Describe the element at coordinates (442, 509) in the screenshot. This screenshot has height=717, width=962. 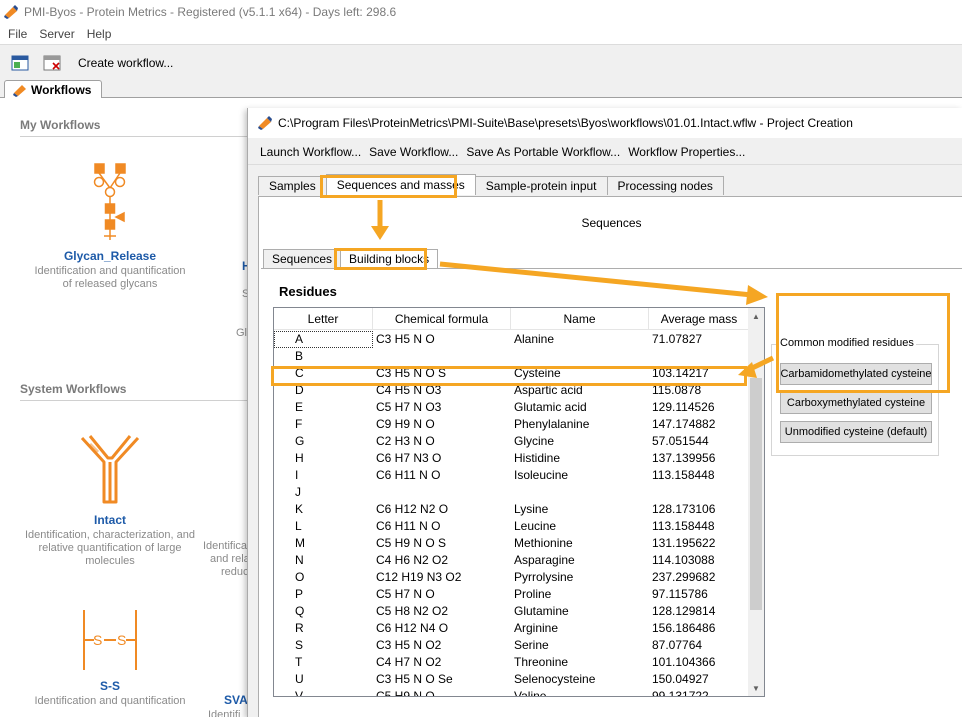
I see `cell-formula: C6 H12 N2 O` at that location.